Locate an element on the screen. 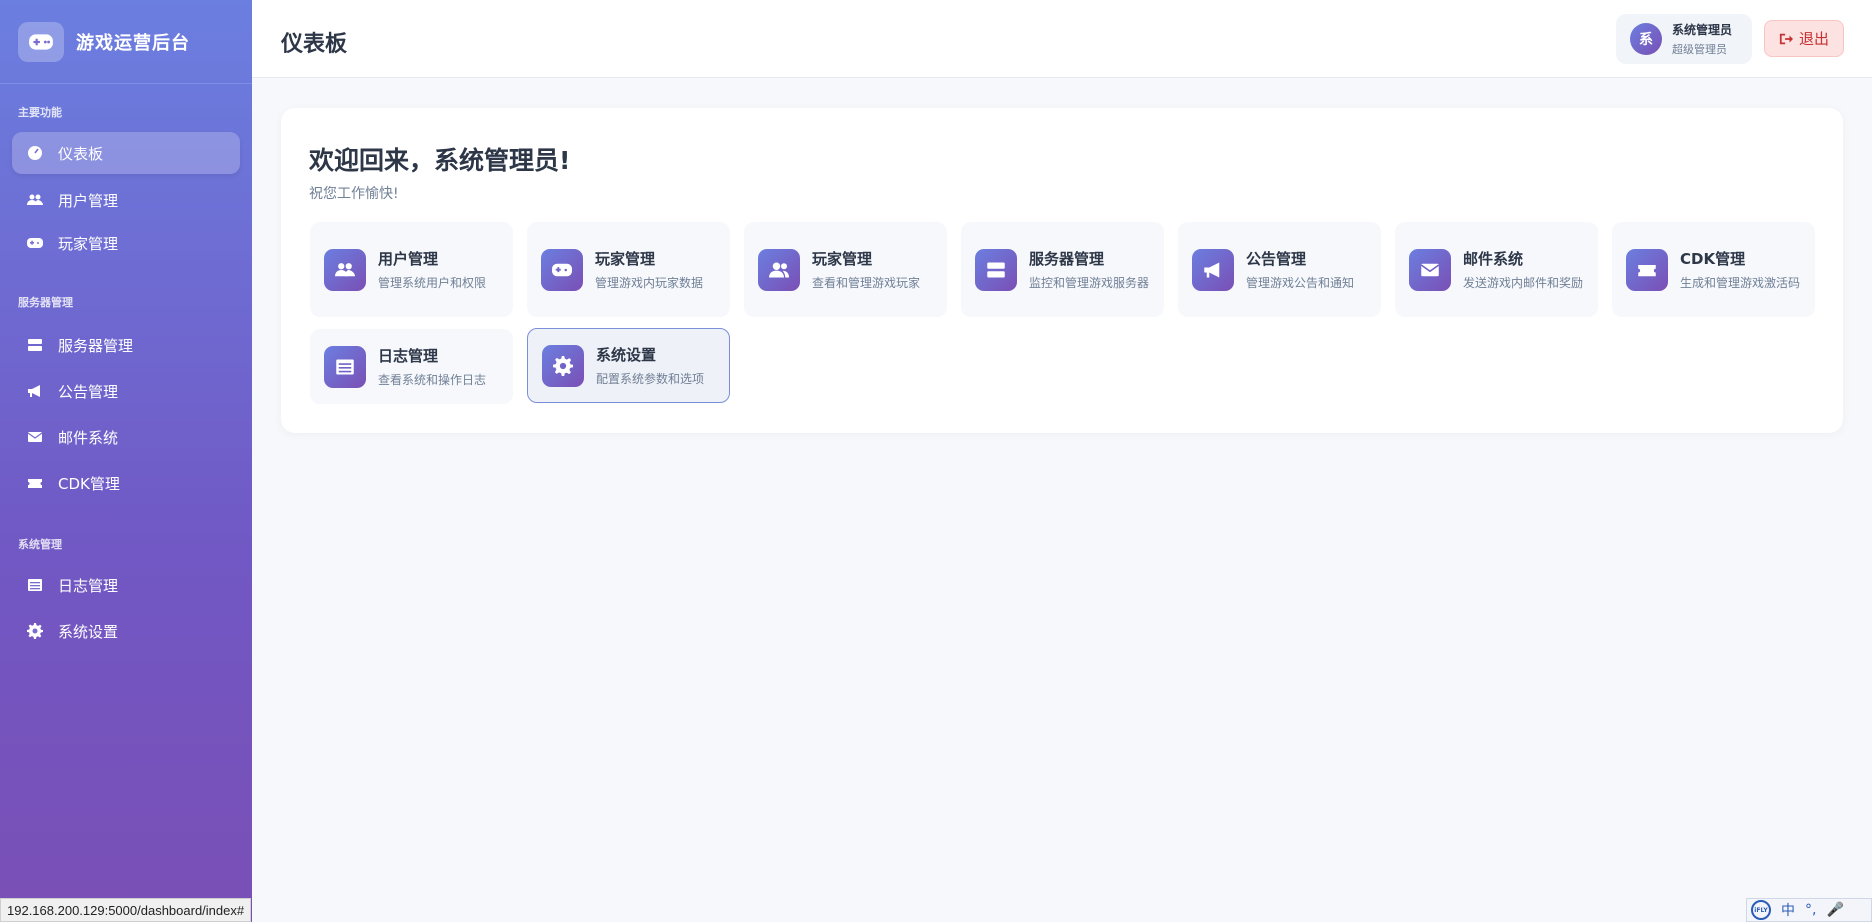 The height and width of the screenshot is (922, 1872). sidebar-item-mail: 邮件系统 is located at coordinates (126, 437).